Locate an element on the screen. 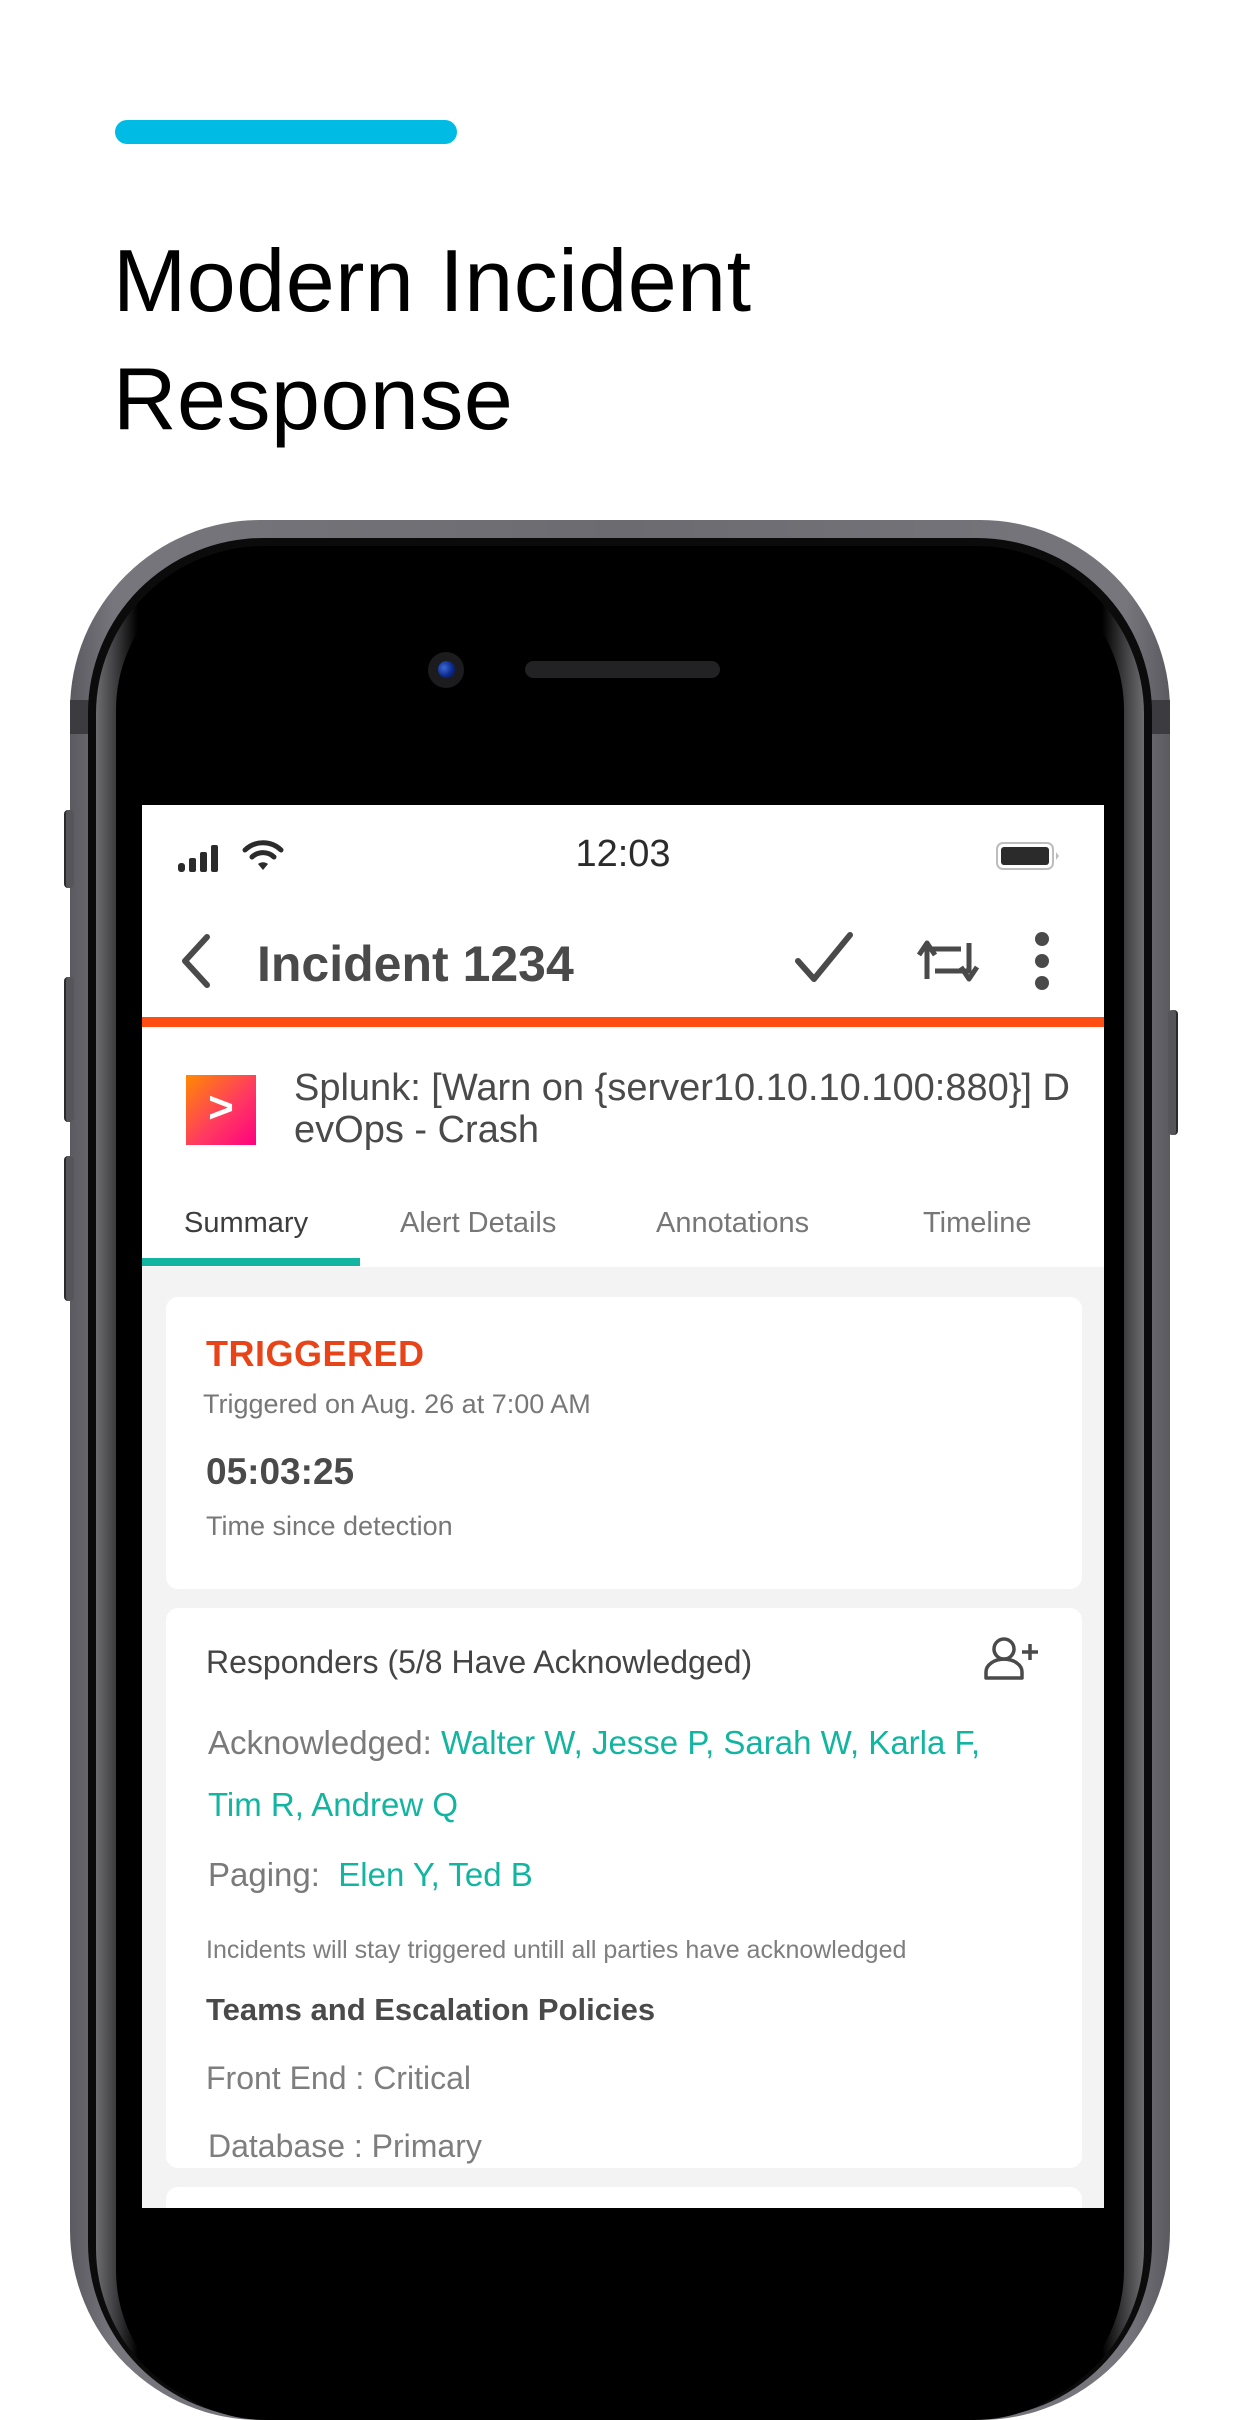 The height and width of the screenshot is (2420, 1242). escalation-policy: Database : Primary is located at coordinates (345, 2146).